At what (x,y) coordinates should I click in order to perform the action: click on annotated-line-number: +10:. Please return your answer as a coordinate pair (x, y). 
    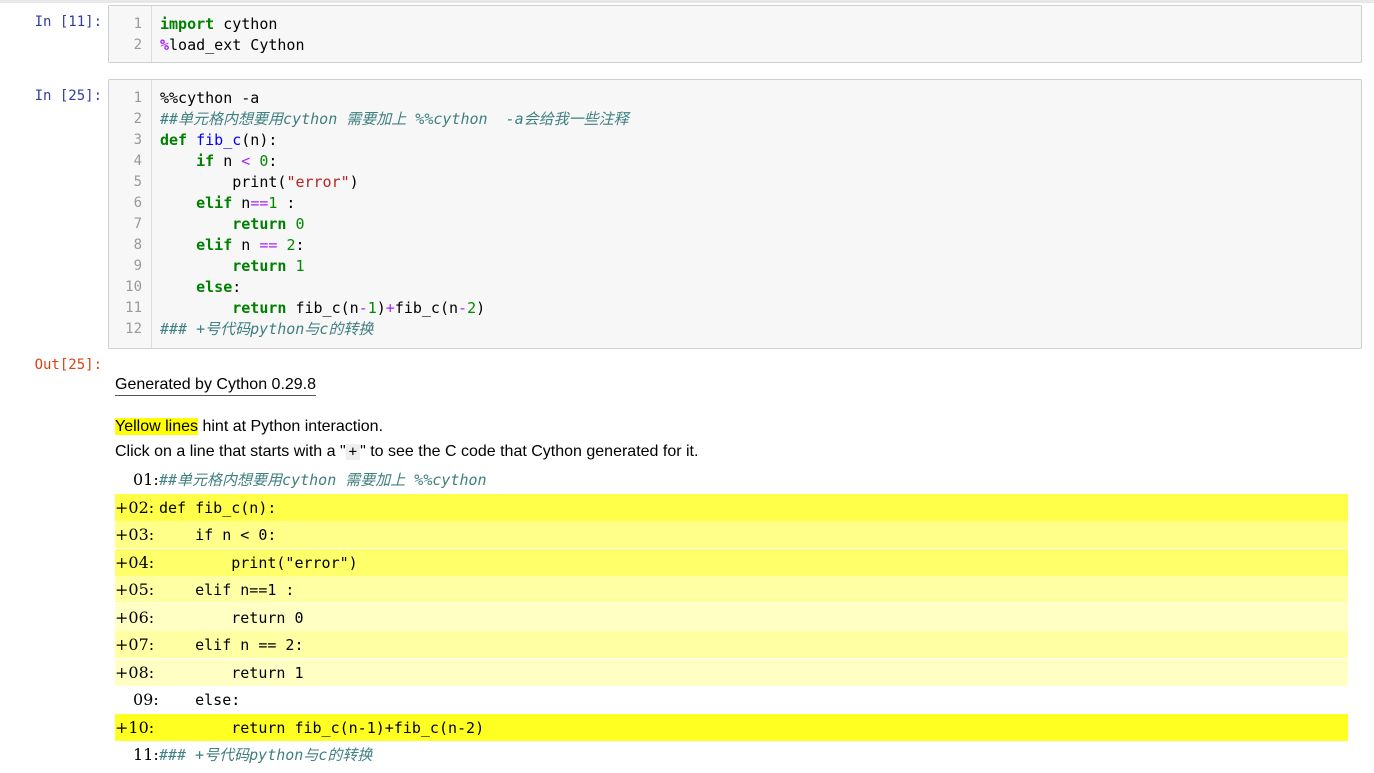
    Looking at the image, I should click on (135, 727).